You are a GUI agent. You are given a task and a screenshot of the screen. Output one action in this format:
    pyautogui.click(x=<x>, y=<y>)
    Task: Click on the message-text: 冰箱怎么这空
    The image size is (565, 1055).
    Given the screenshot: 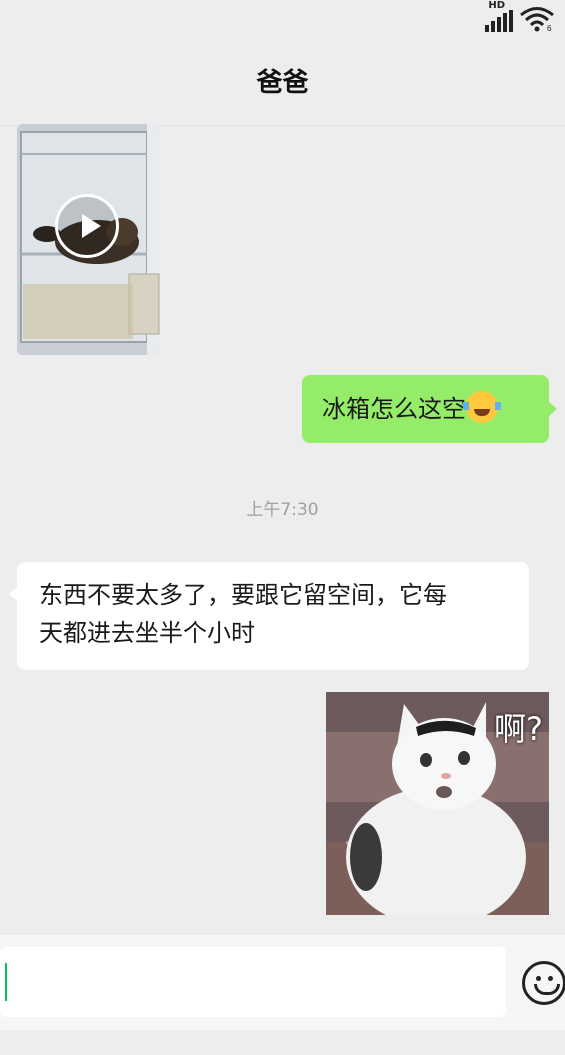 What is the action you would take?
    pyautogui.click(x=394, y=409)
    